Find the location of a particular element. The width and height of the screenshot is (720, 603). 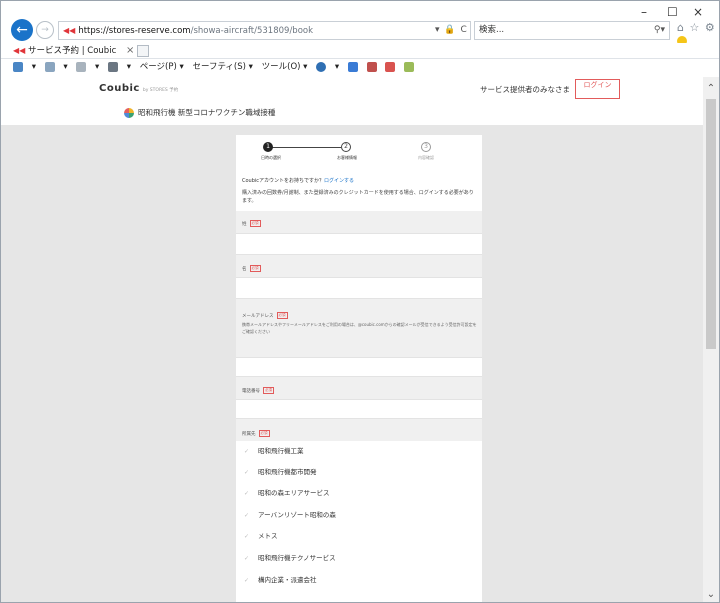

scroll-thumb is located at coordinates (711, 224).